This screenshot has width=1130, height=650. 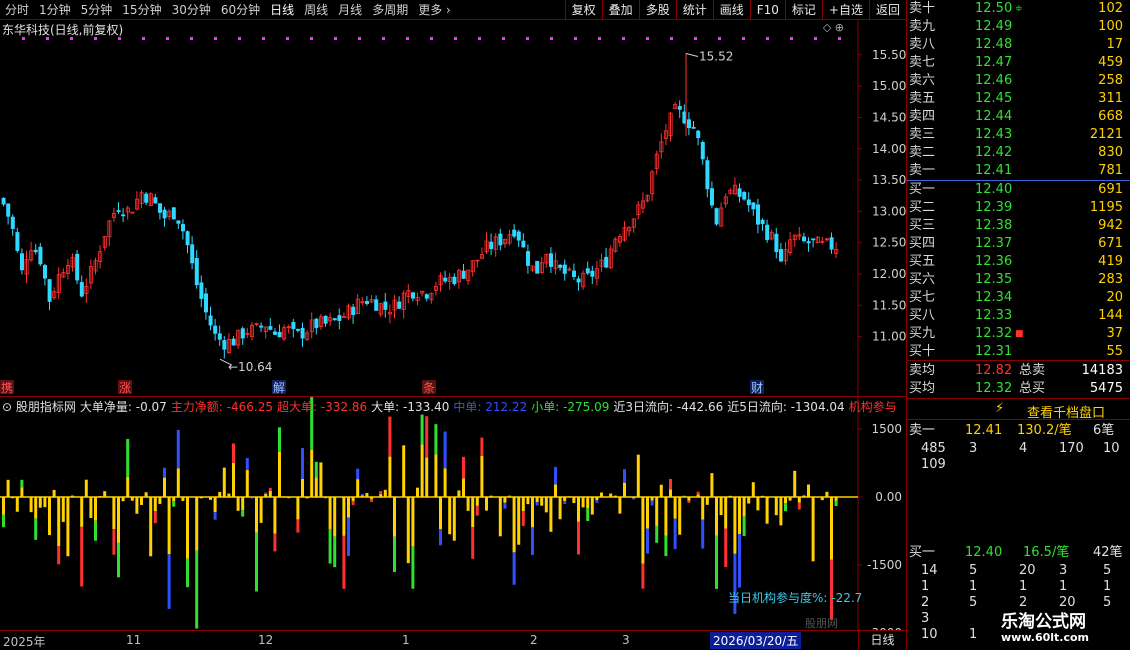 I want to click on period-tab: 30分钟, so click(x=191, y=10).